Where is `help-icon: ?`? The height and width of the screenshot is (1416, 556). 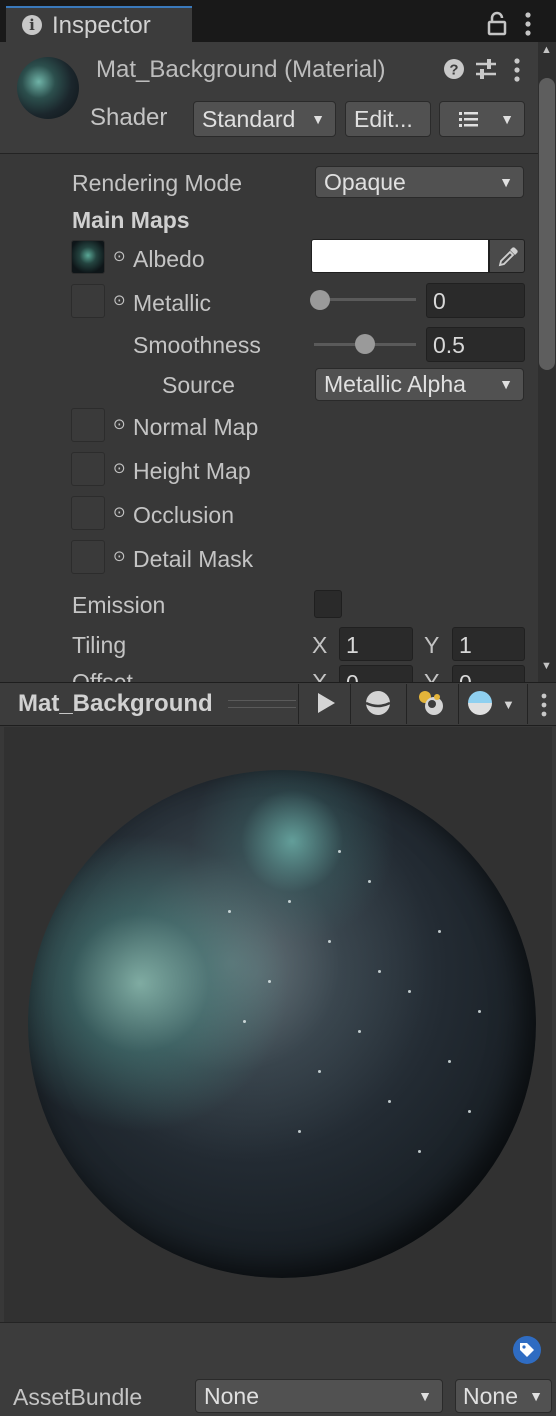 help-icon: ? is located at coordinates (454, 72).